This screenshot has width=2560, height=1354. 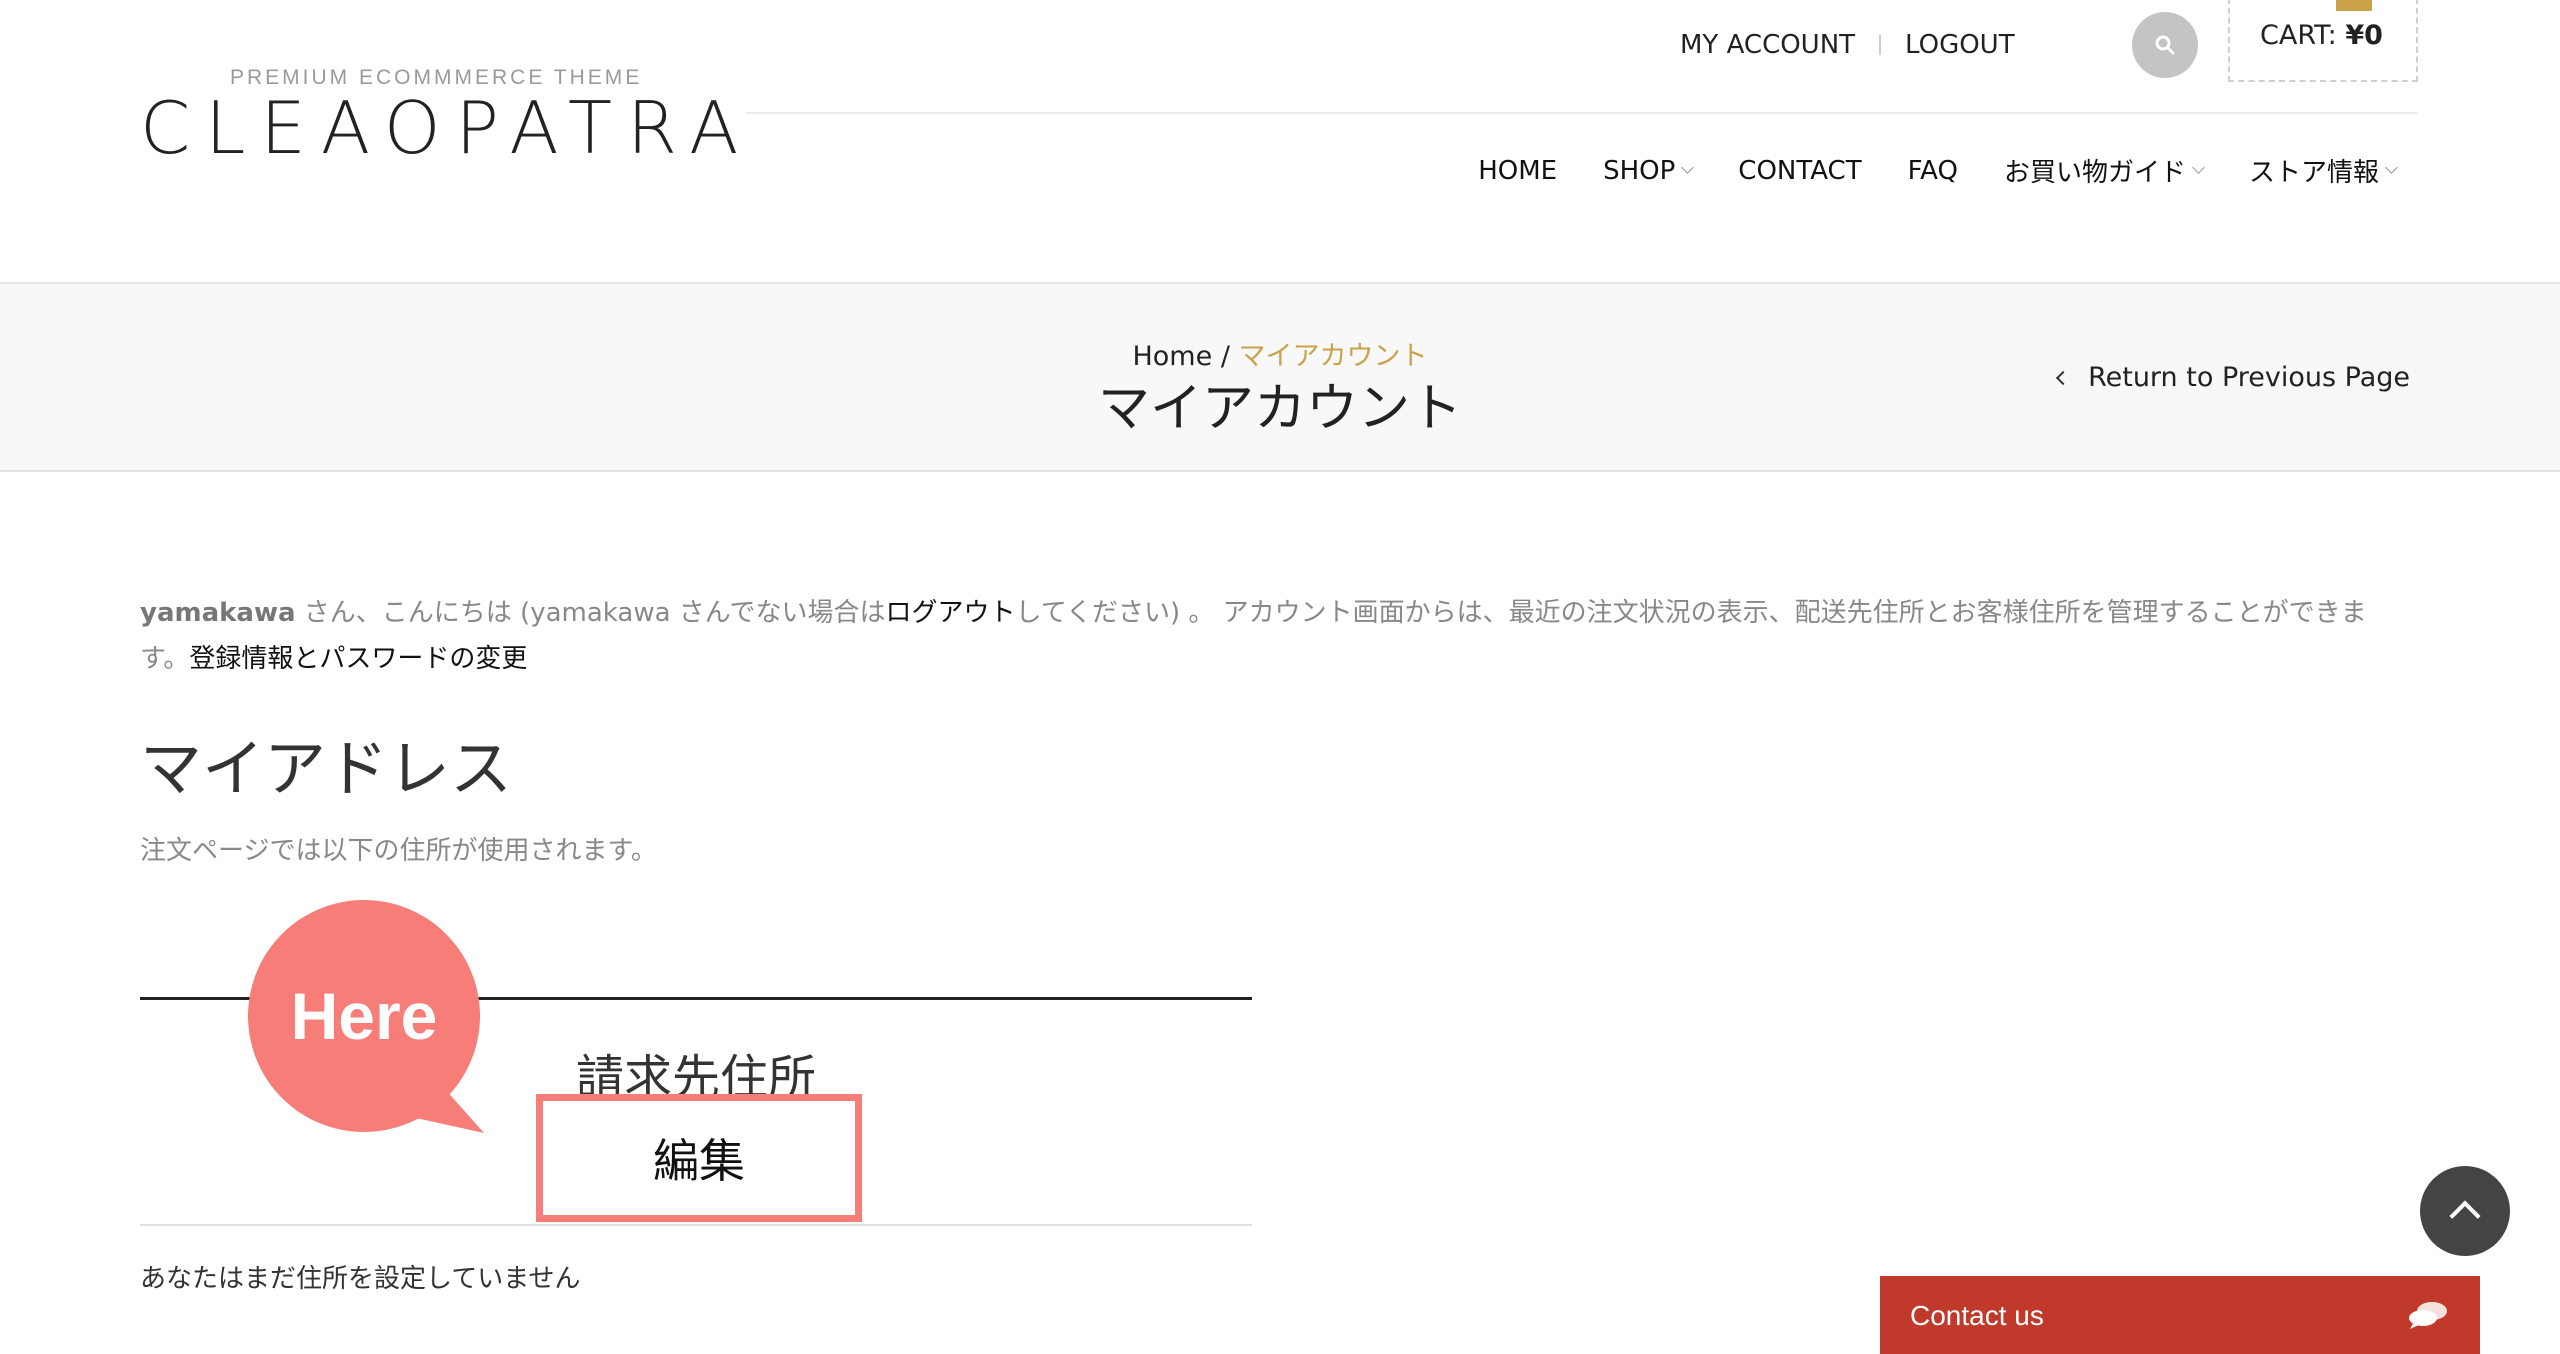 I want to click on username: yamakawa, so click(x=218, y=613).